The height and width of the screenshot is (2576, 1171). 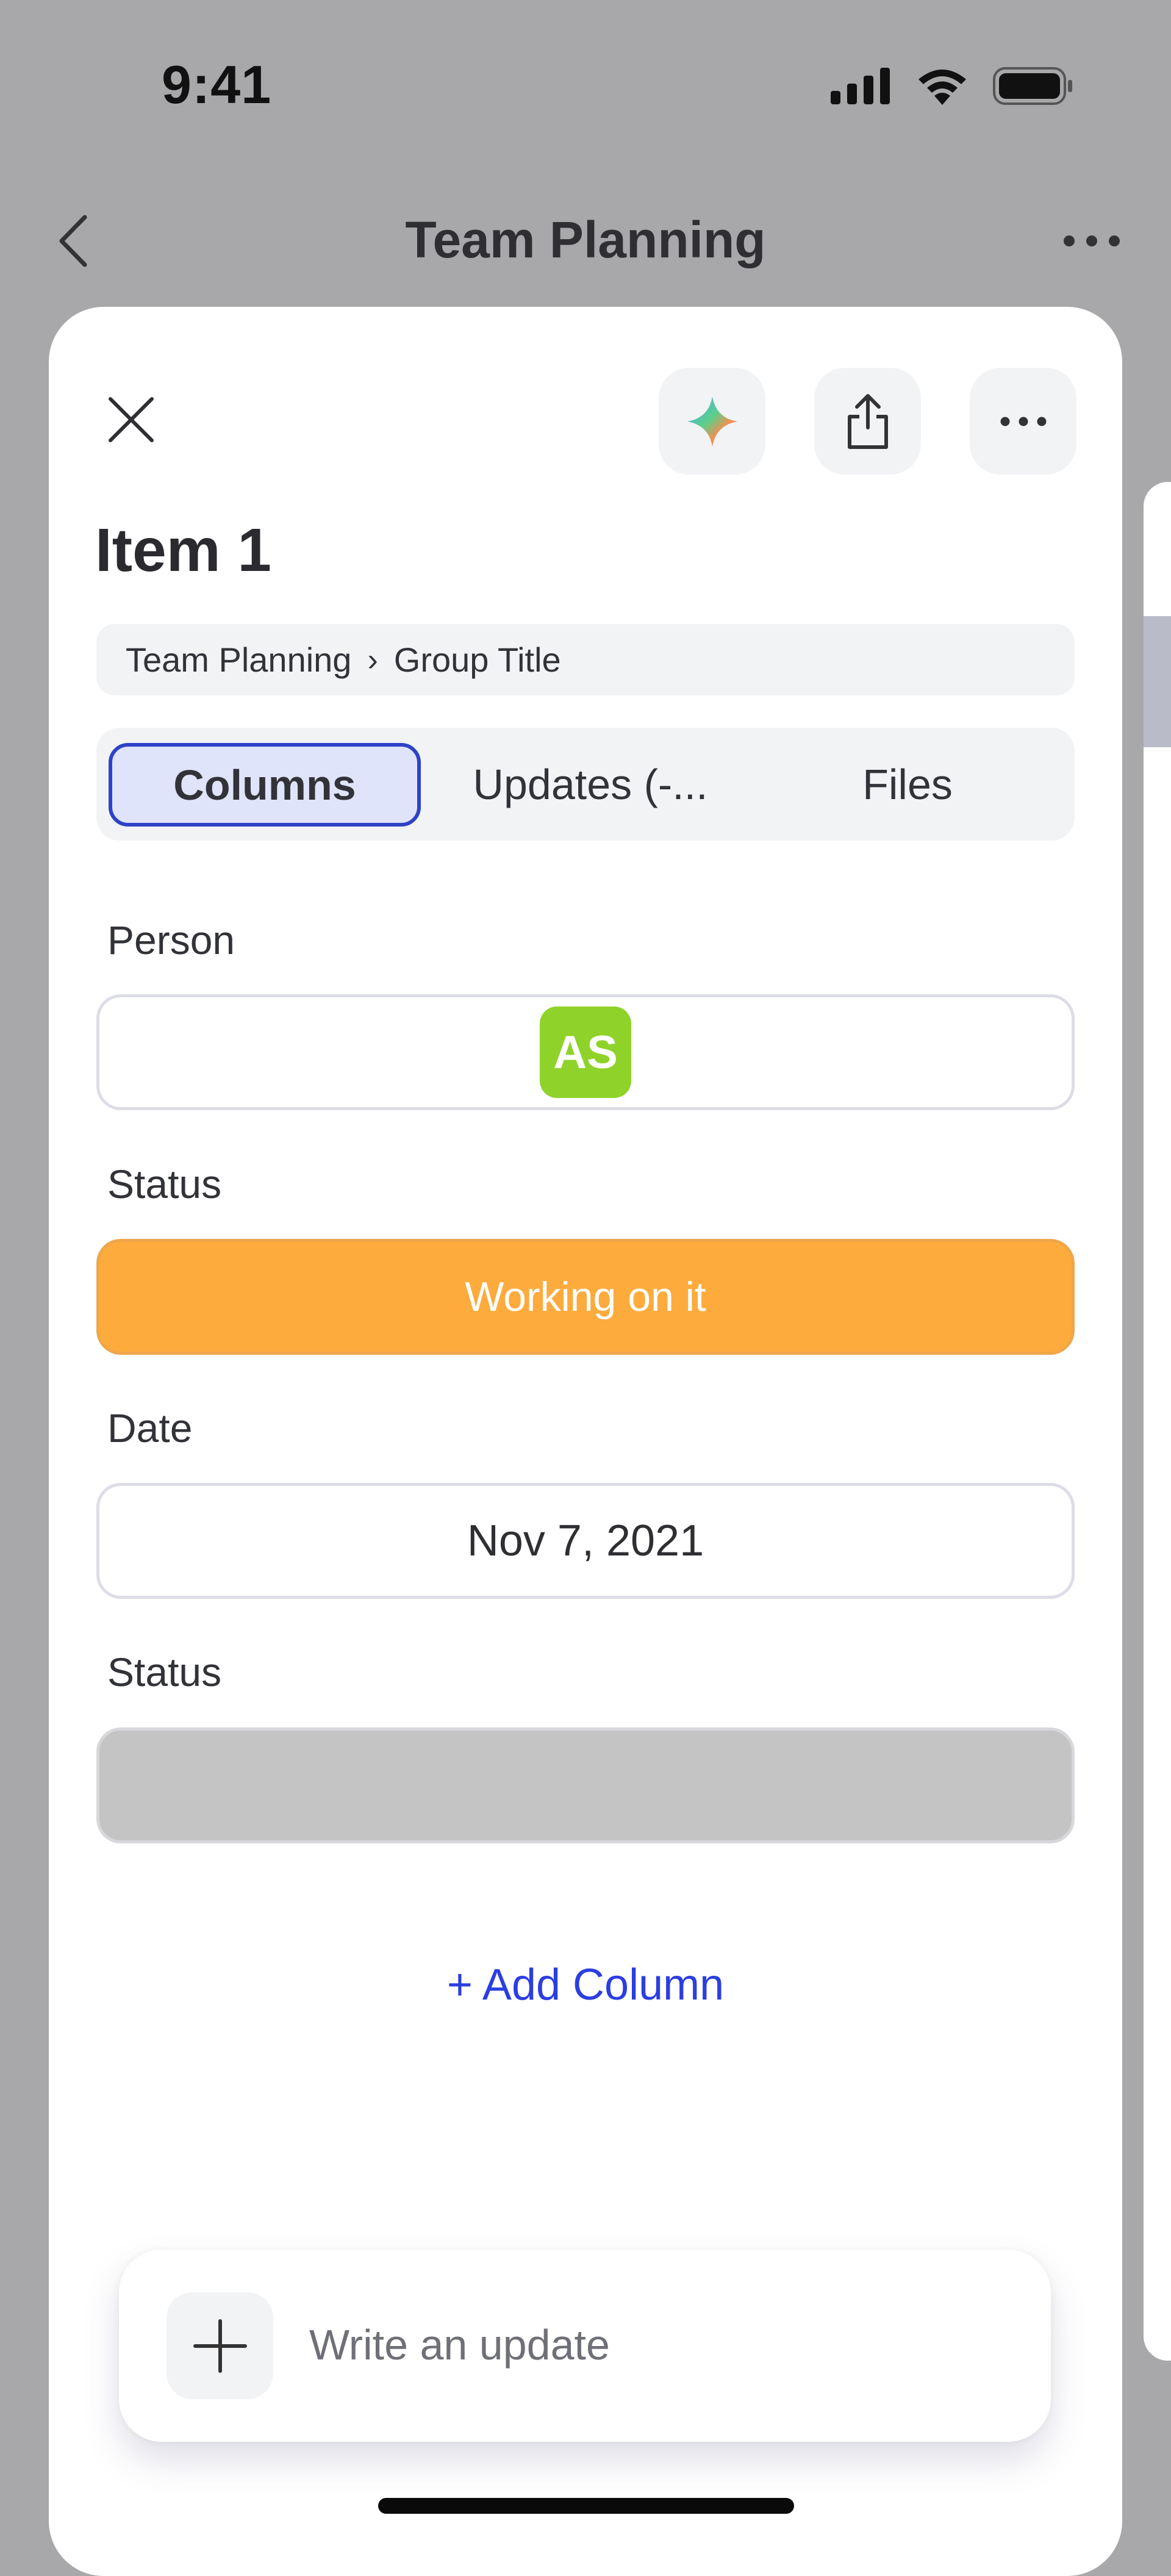 What do you see at coordinates (585, 1785) in the screenshot?
I see `status-2-field` at bounding box center [585, 1785].